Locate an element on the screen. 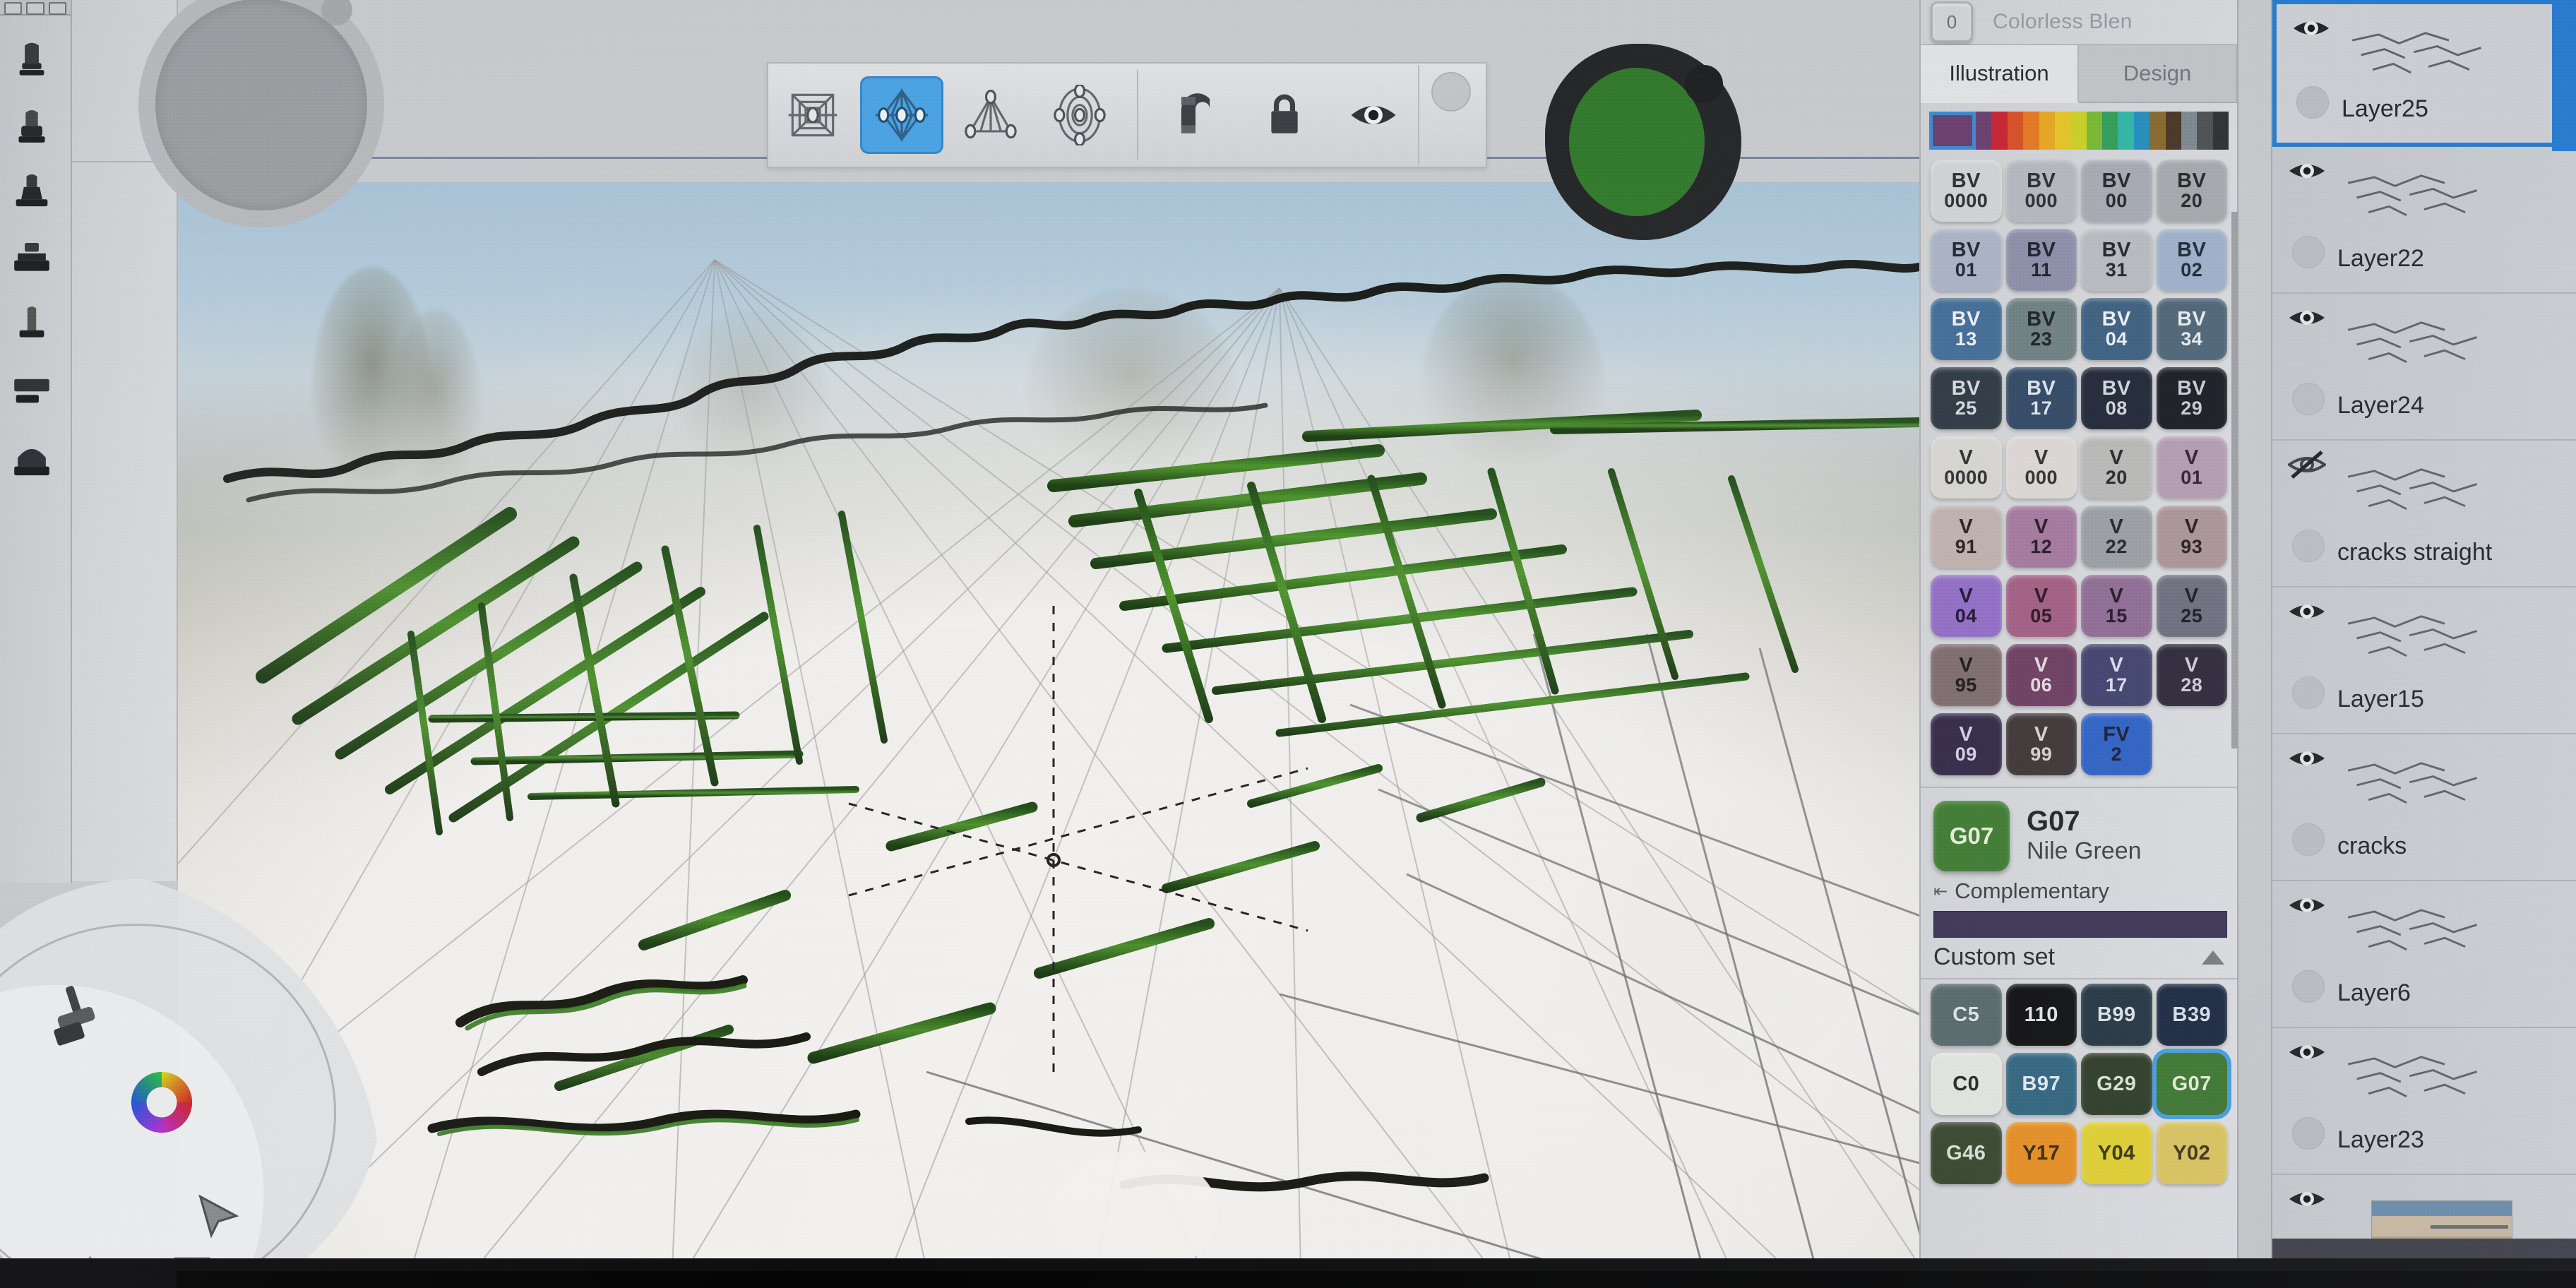 The width and height of the screenshot is (2576, 1288). color-swatch: BV 00 is located at coordinates (2116, 191).